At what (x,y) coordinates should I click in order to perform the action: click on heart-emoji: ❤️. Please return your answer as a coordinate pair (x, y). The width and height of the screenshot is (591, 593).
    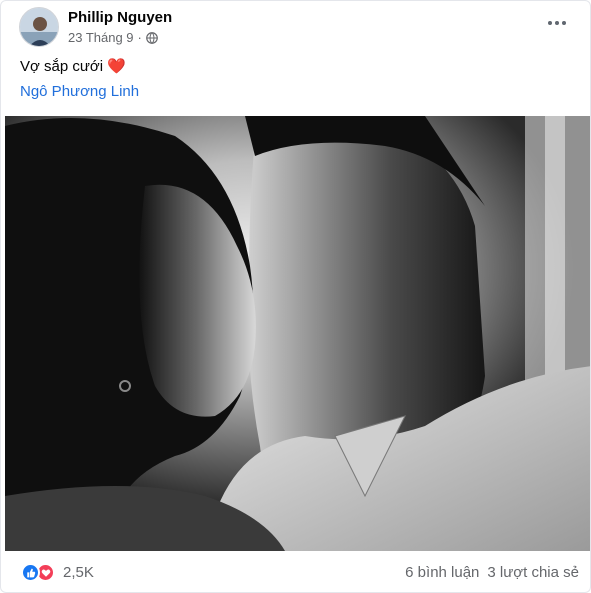
    Looking at the image, I should click on (116, 66).